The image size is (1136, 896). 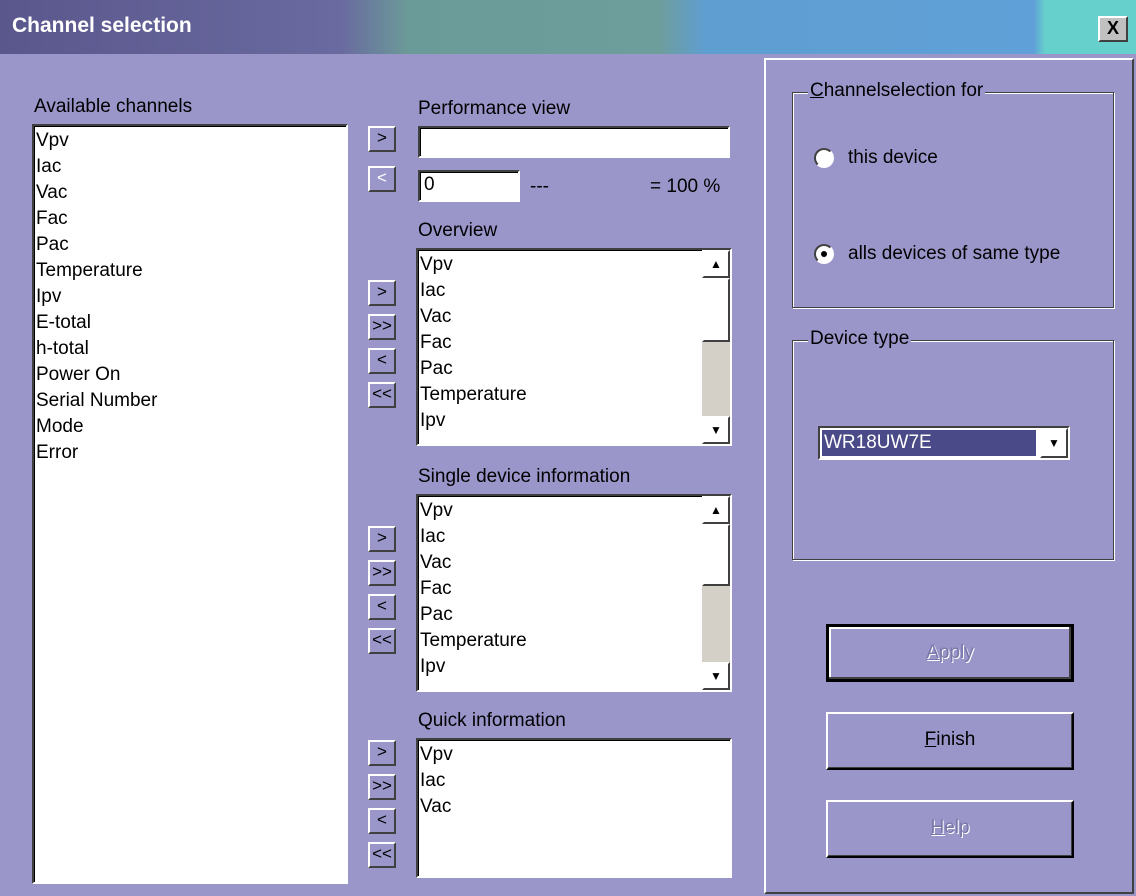 I want to click on overview-item: Ipv, so click(x=575, y=421).